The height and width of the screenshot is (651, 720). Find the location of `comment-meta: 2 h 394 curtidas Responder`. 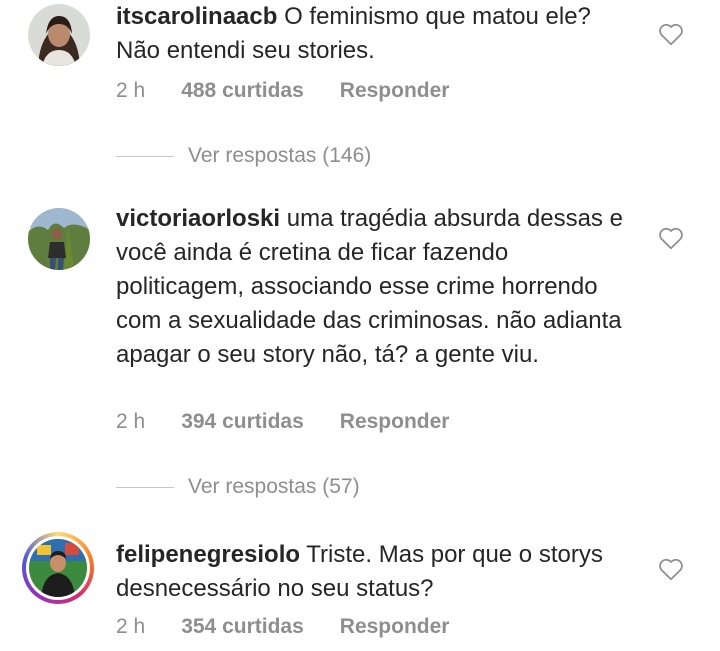

comment-meta: 2 h 394 curtidas Responder is located at coordinates (282, 422).